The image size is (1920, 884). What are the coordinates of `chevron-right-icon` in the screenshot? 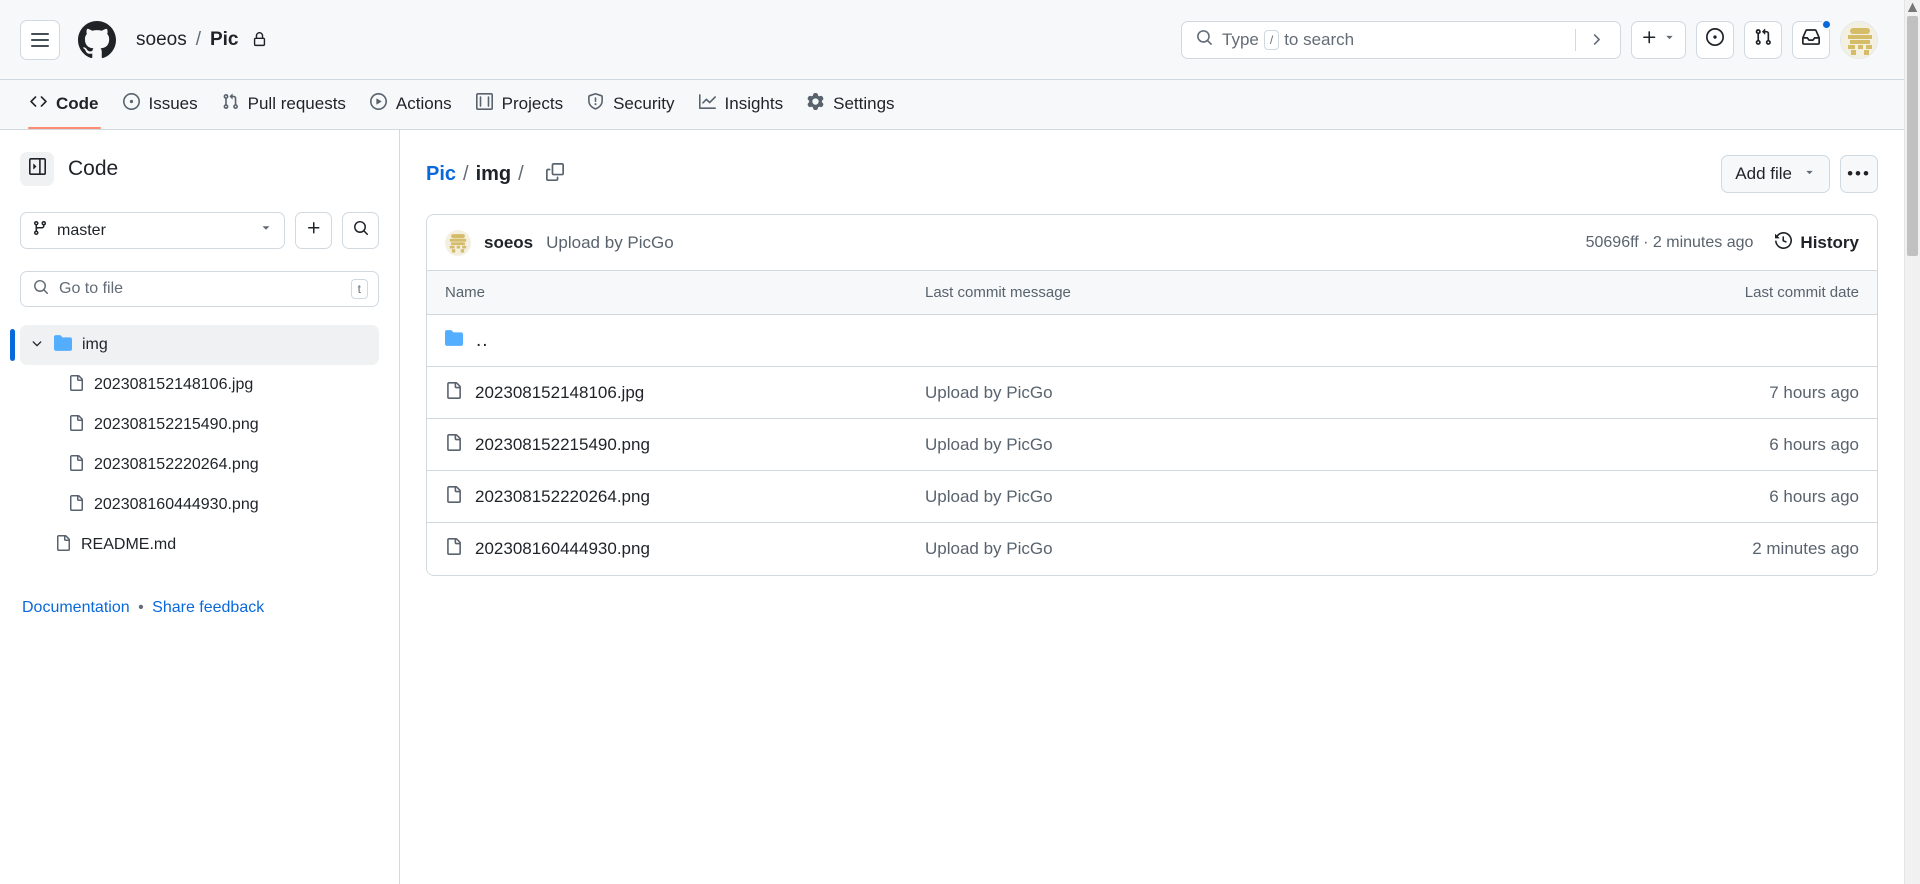 It's located at (1597, 39).